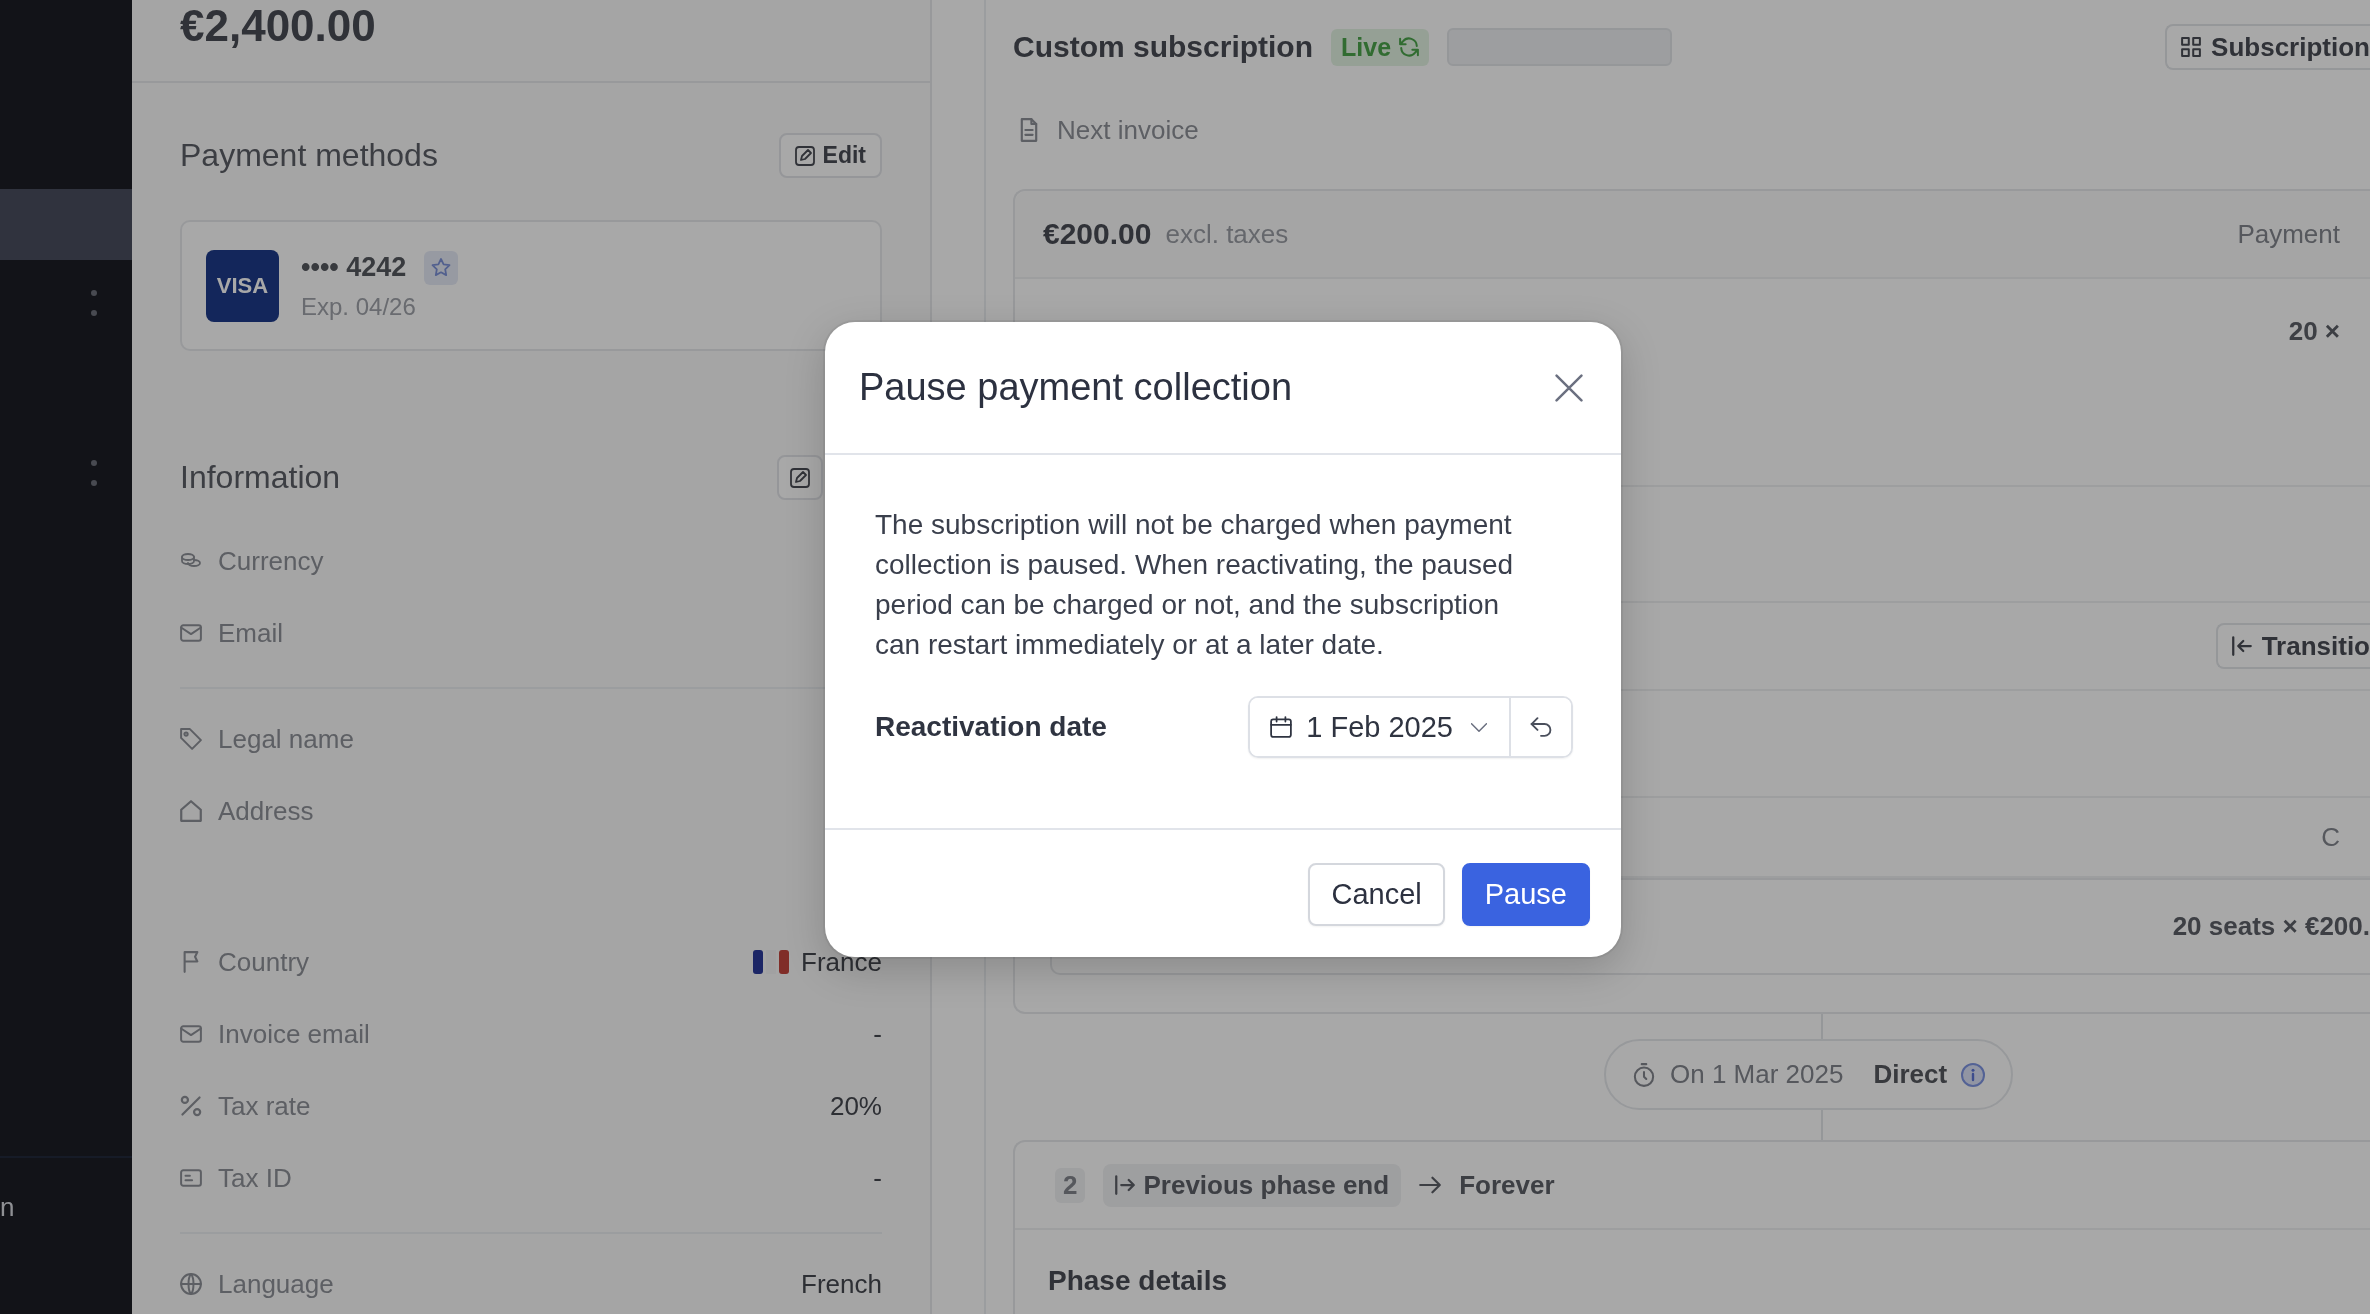  Describe the element at coordinates (1070, 1185) in the screenshot. I see `phase-number: 2` at that location.